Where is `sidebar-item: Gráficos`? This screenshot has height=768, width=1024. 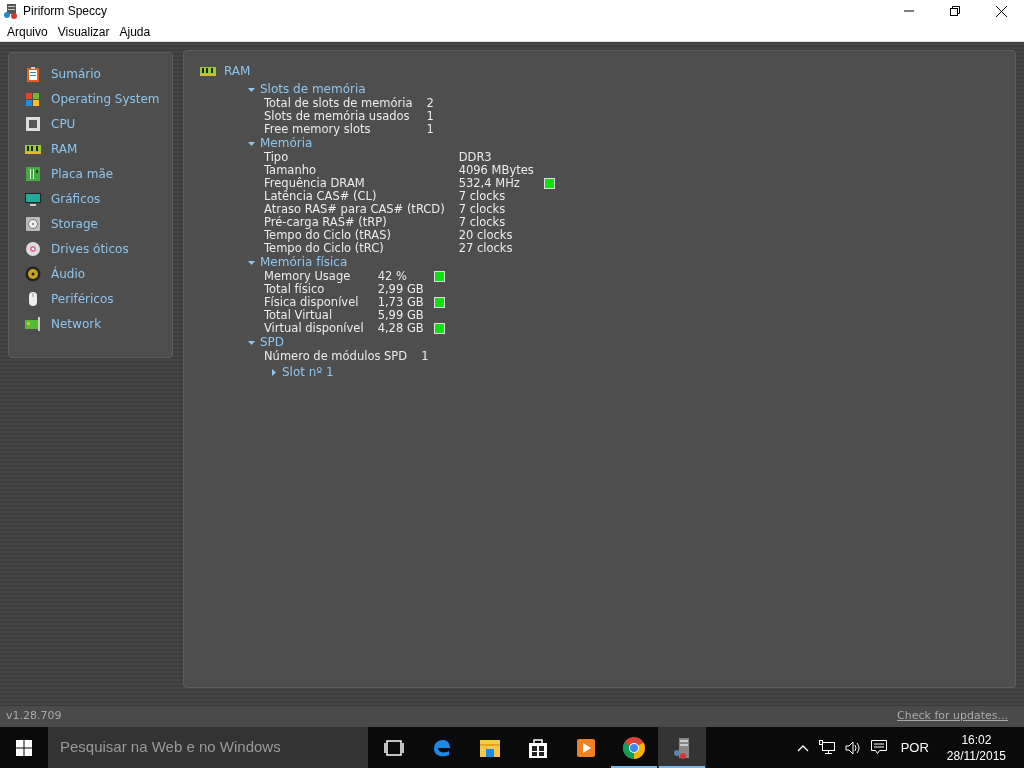 sidebar-item: Gráficos is located at coordinates (98, 198).